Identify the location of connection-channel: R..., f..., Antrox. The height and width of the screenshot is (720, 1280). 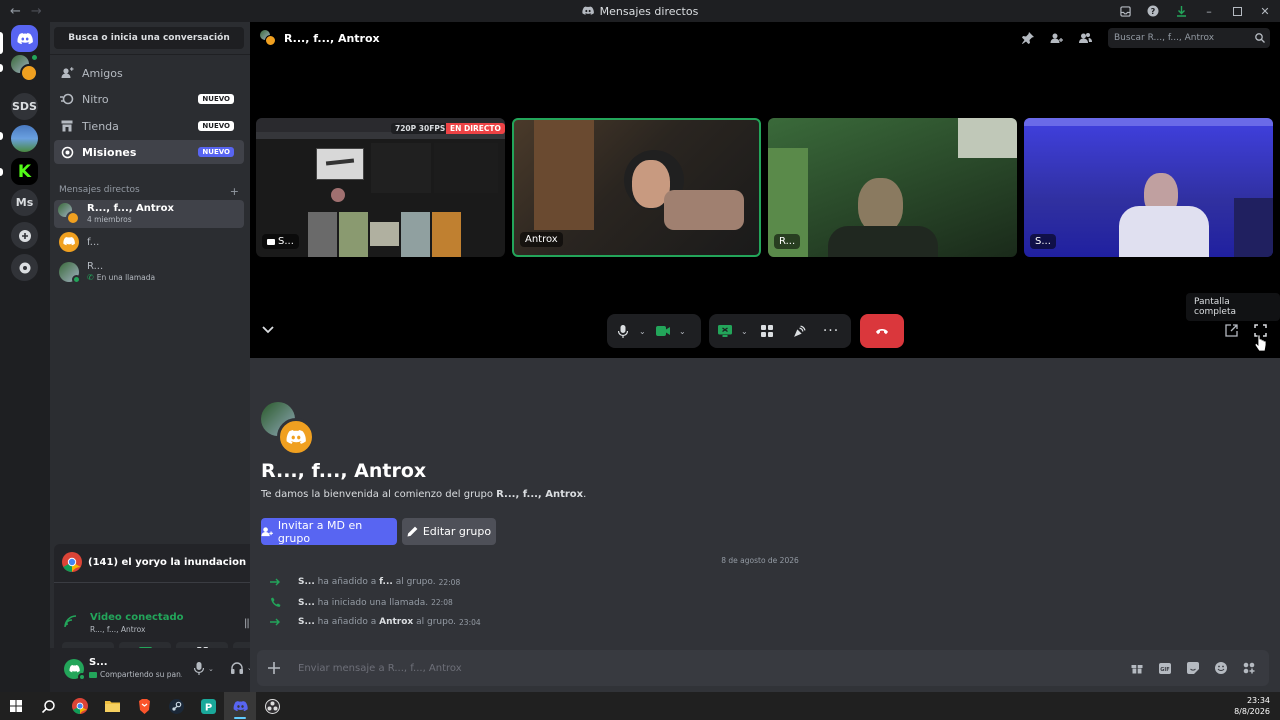
(136, 629).